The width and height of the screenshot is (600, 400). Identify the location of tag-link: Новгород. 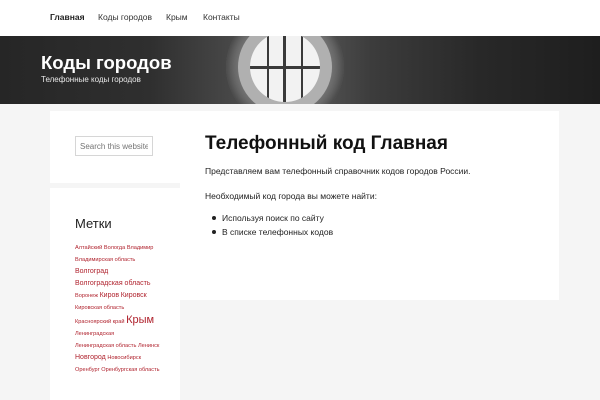
(90, 357).